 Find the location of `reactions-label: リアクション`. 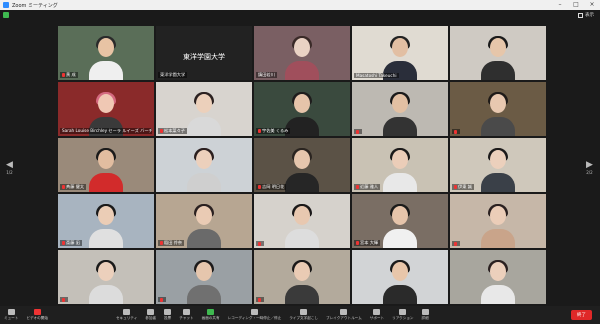

reactions-label: リアクション is located at coordinates (403, 318).